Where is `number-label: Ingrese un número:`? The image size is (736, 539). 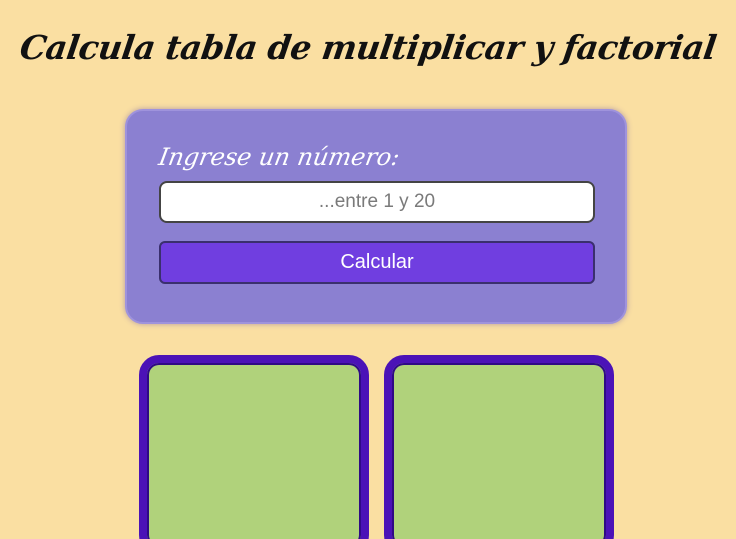
number-label: Ingrese un número: is located at coordinates (279, 157).